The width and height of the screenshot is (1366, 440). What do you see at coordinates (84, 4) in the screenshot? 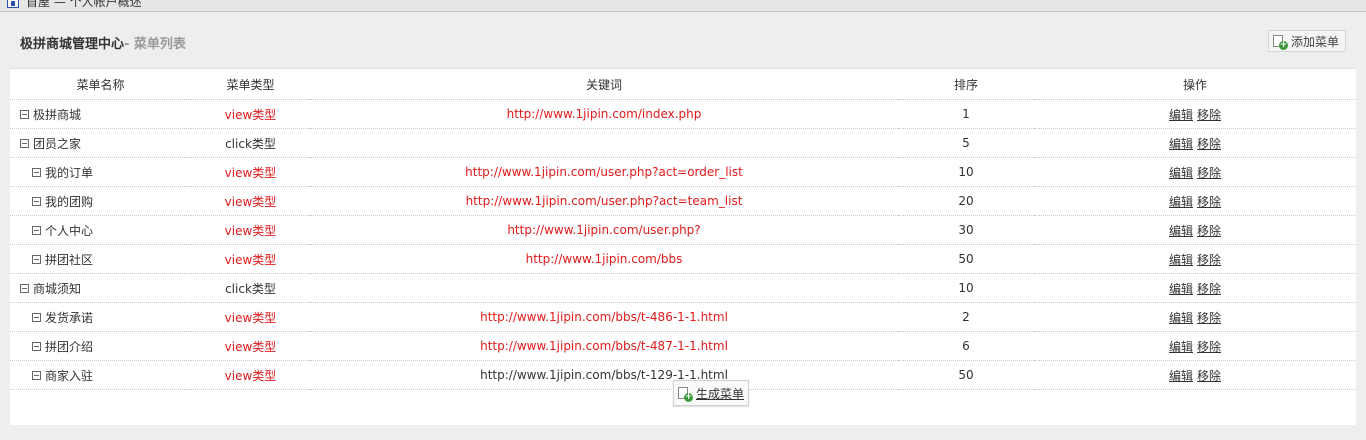
I see `breadcrumb: 首屋 — 个人帐户概述` at bounding box center [84, 4].